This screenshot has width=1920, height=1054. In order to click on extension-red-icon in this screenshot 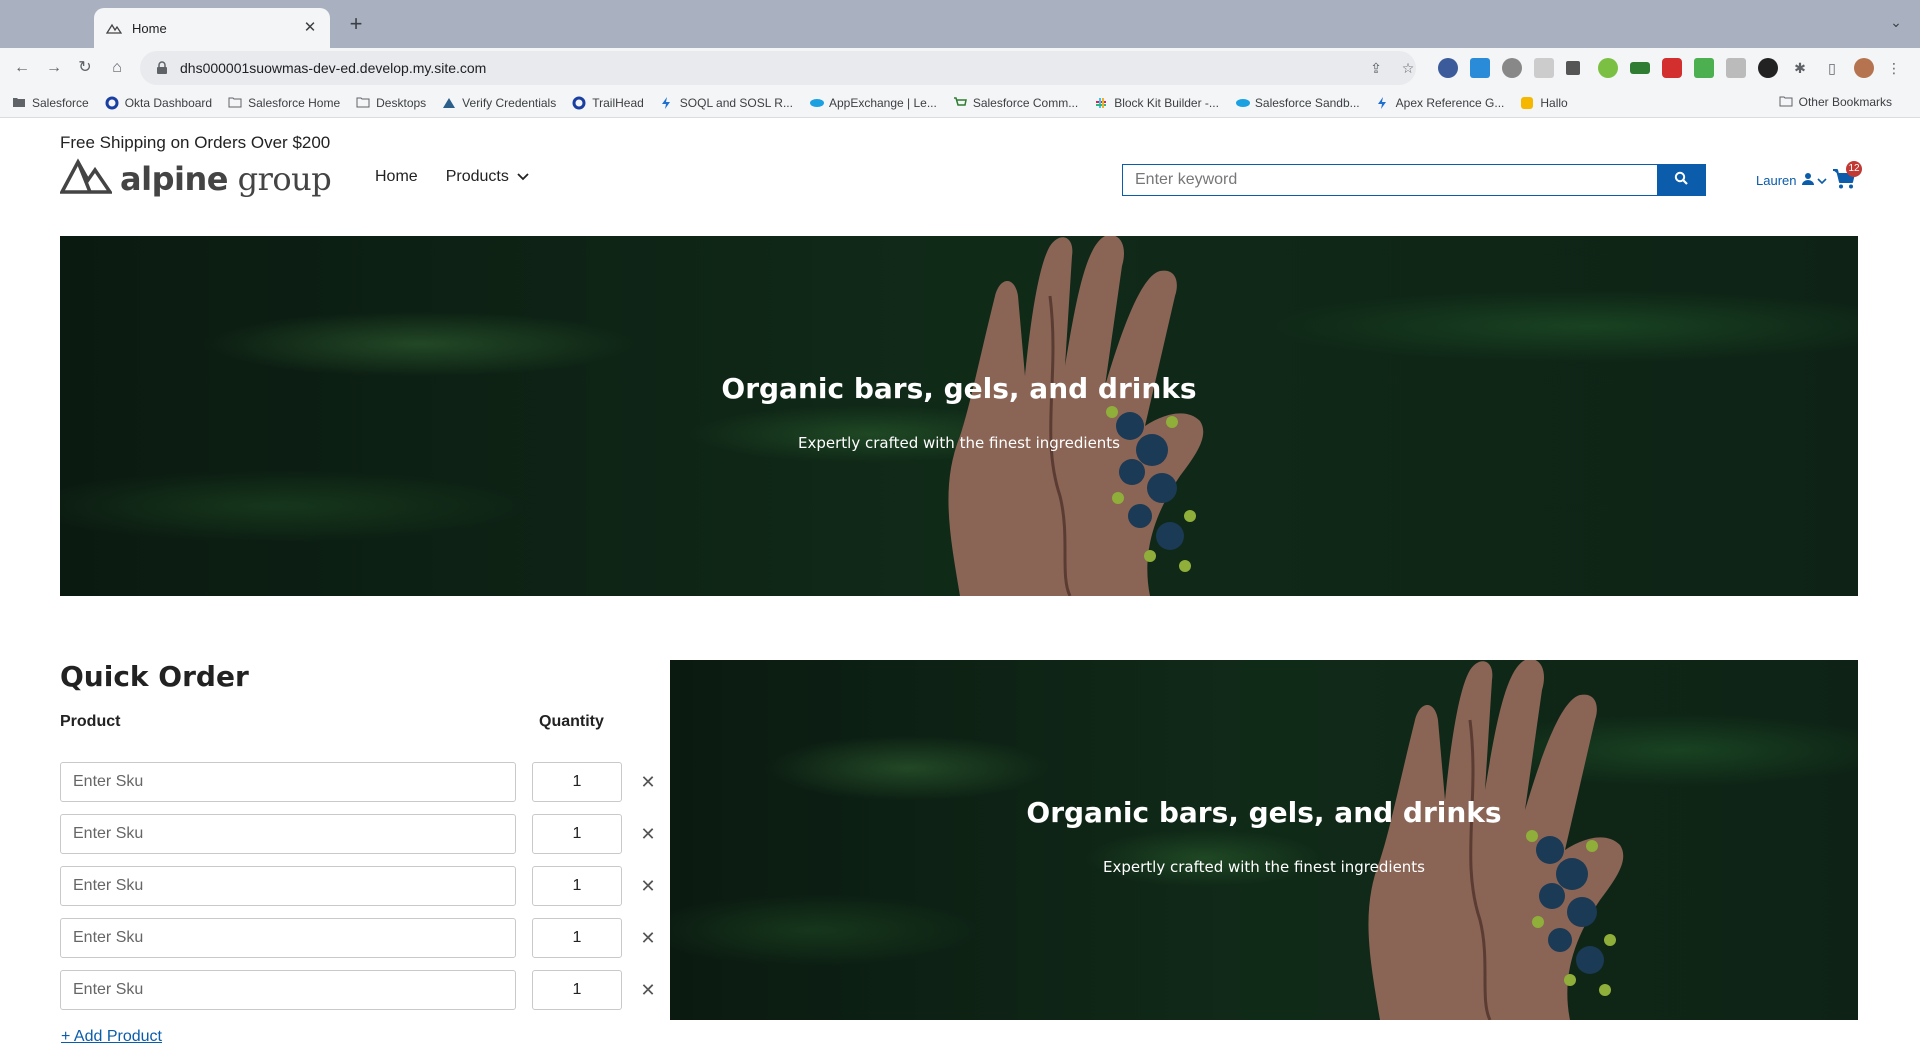, I will do `click(1672, 68)`.